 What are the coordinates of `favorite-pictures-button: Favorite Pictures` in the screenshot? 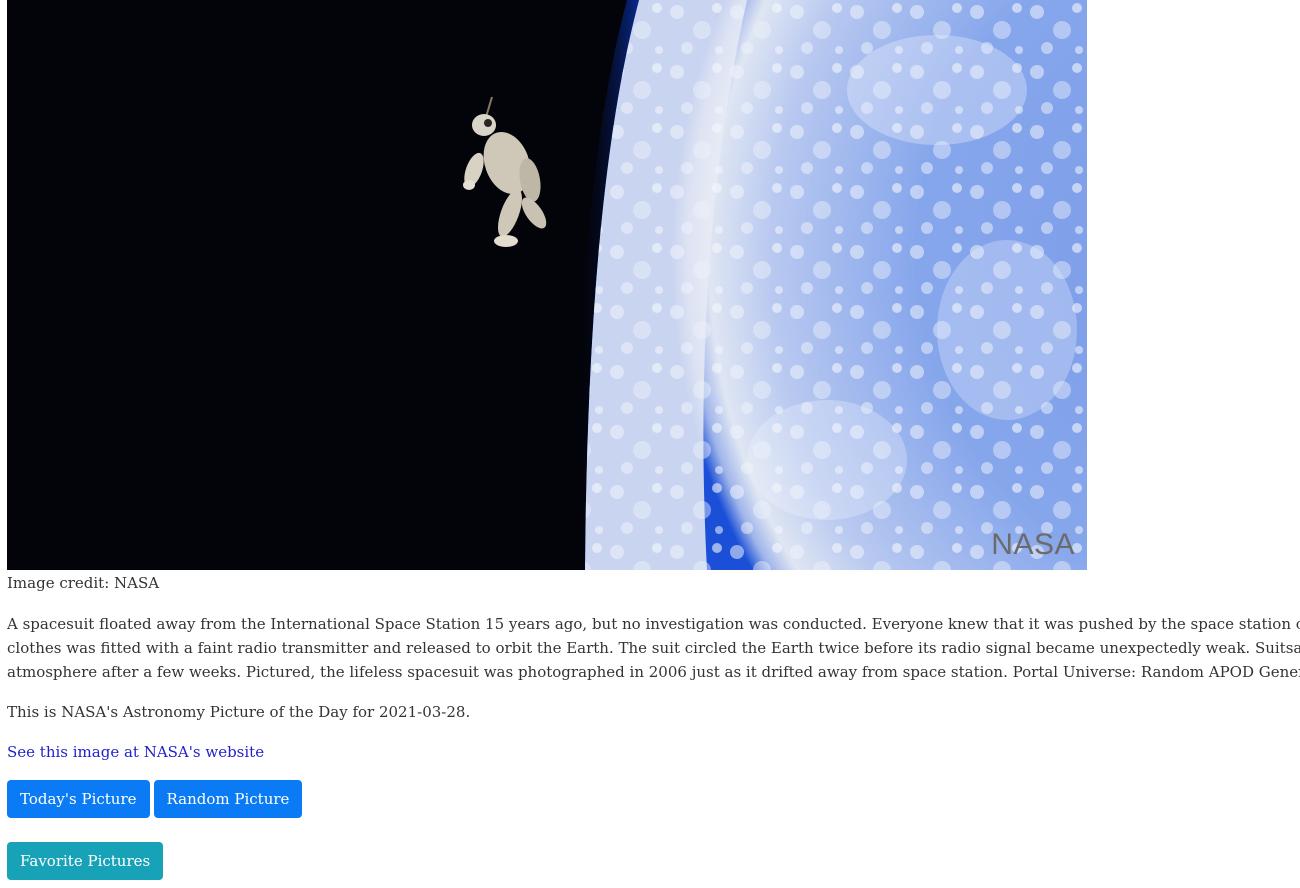 It's located at (85, 861).